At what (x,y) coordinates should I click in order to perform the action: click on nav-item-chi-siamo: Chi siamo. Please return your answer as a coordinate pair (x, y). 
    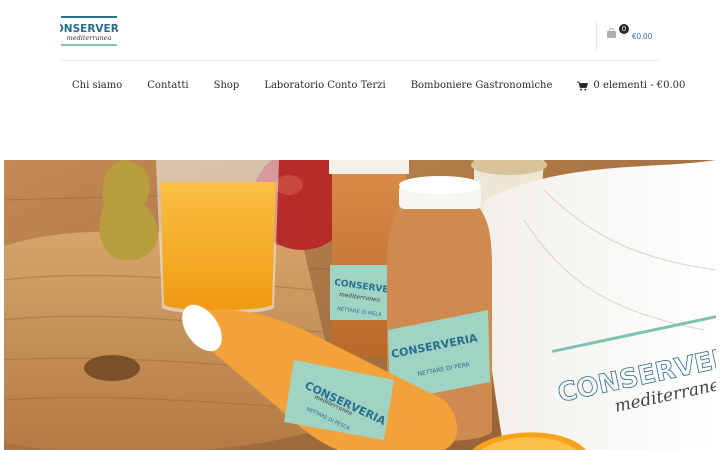
    Looking at the image, I should click on (97, 86).